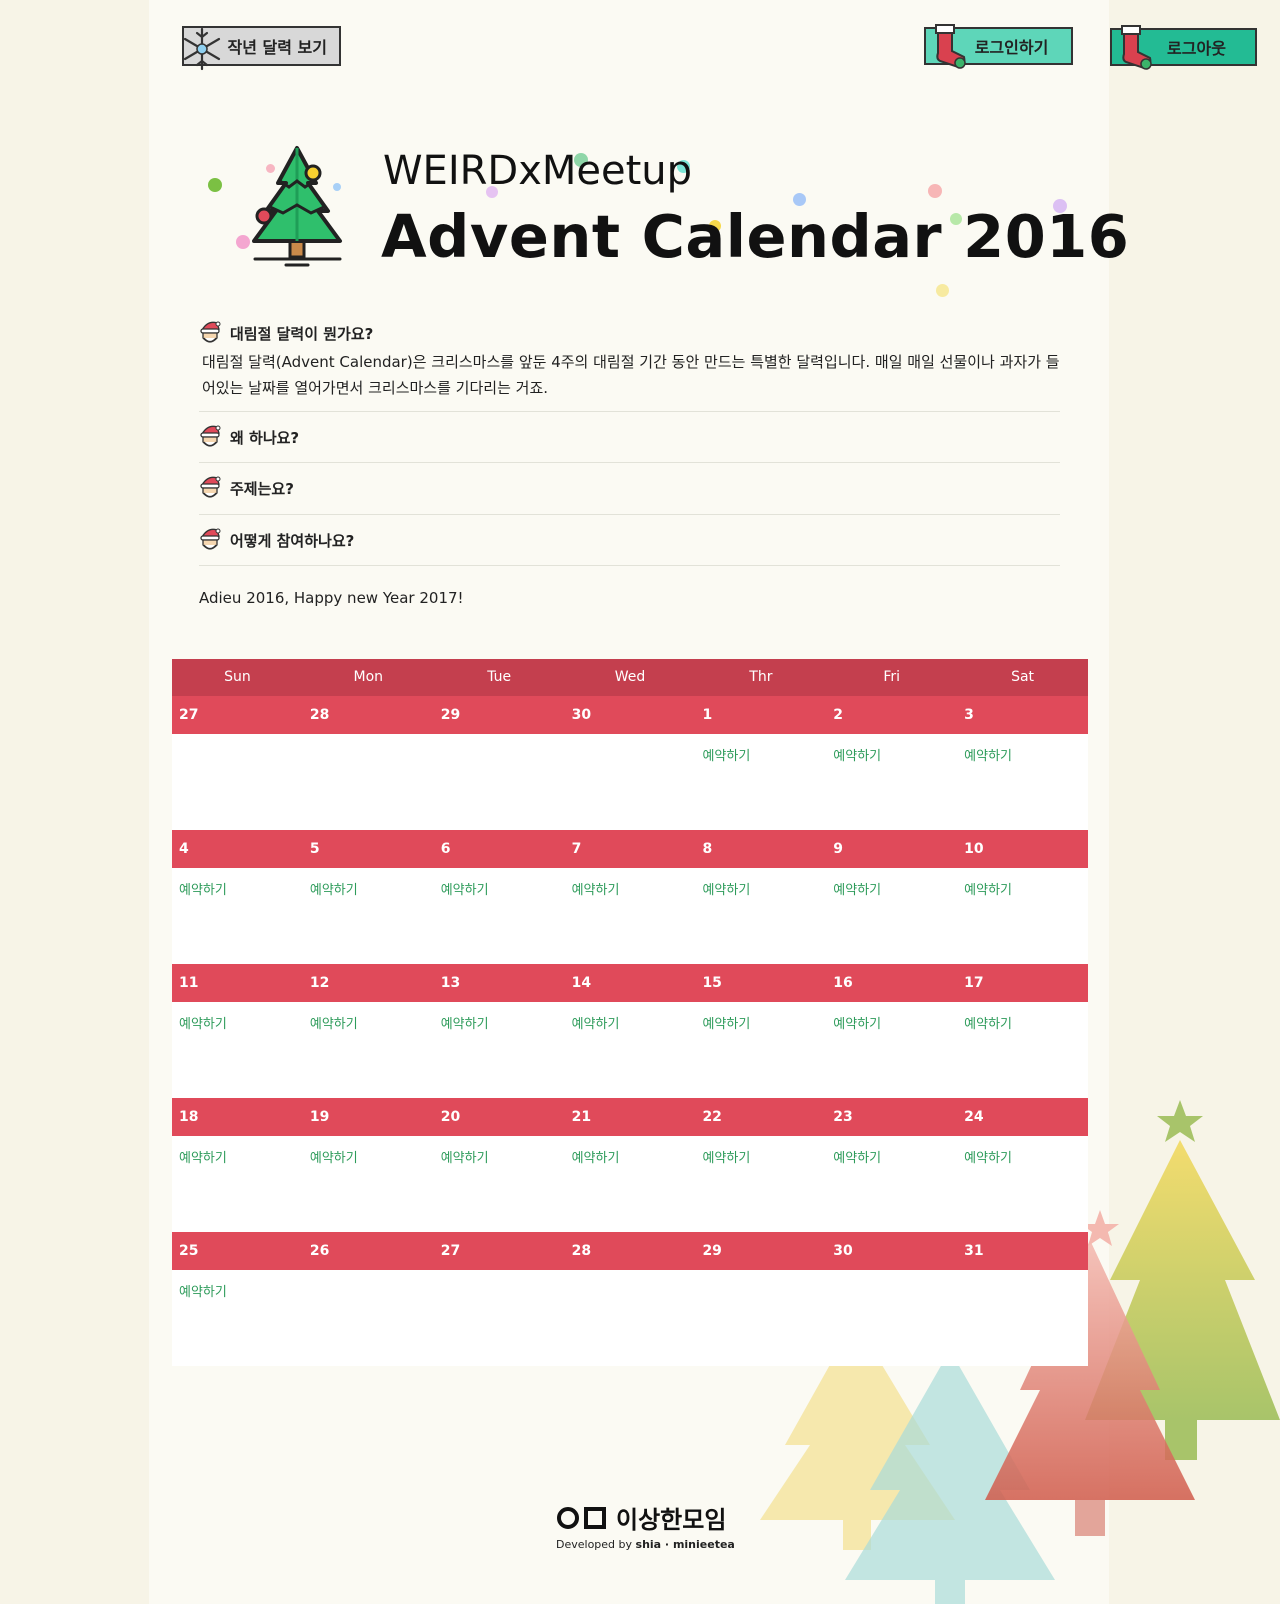 The height and width of the screenshot is (1604, 1280). What do you see at coordinates (576, 849) in the screenshot?
I see `day-number: 7` at bounding box center [576, 849].